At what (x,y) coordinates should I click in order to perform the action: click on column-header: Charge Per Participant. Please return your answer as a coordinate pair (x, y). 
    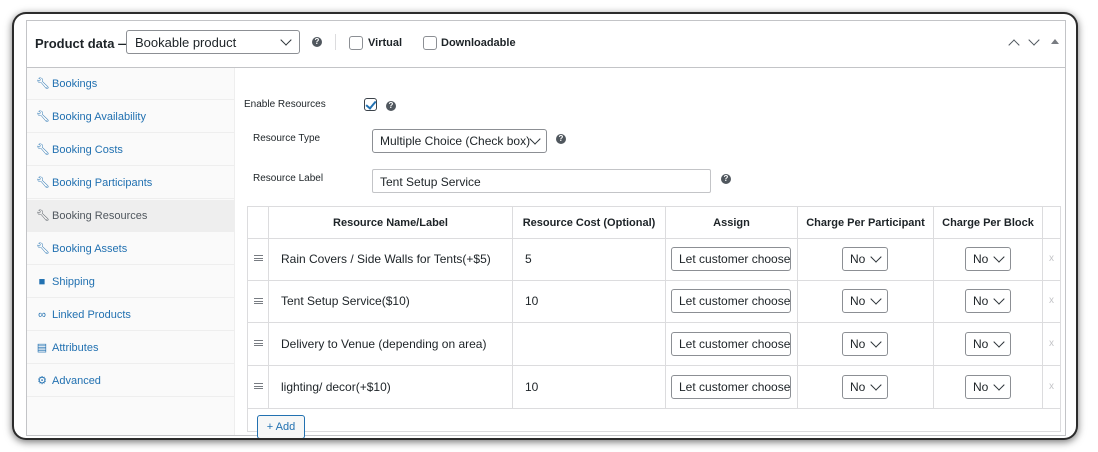
    Looking at the image, I should click on (865, 223).